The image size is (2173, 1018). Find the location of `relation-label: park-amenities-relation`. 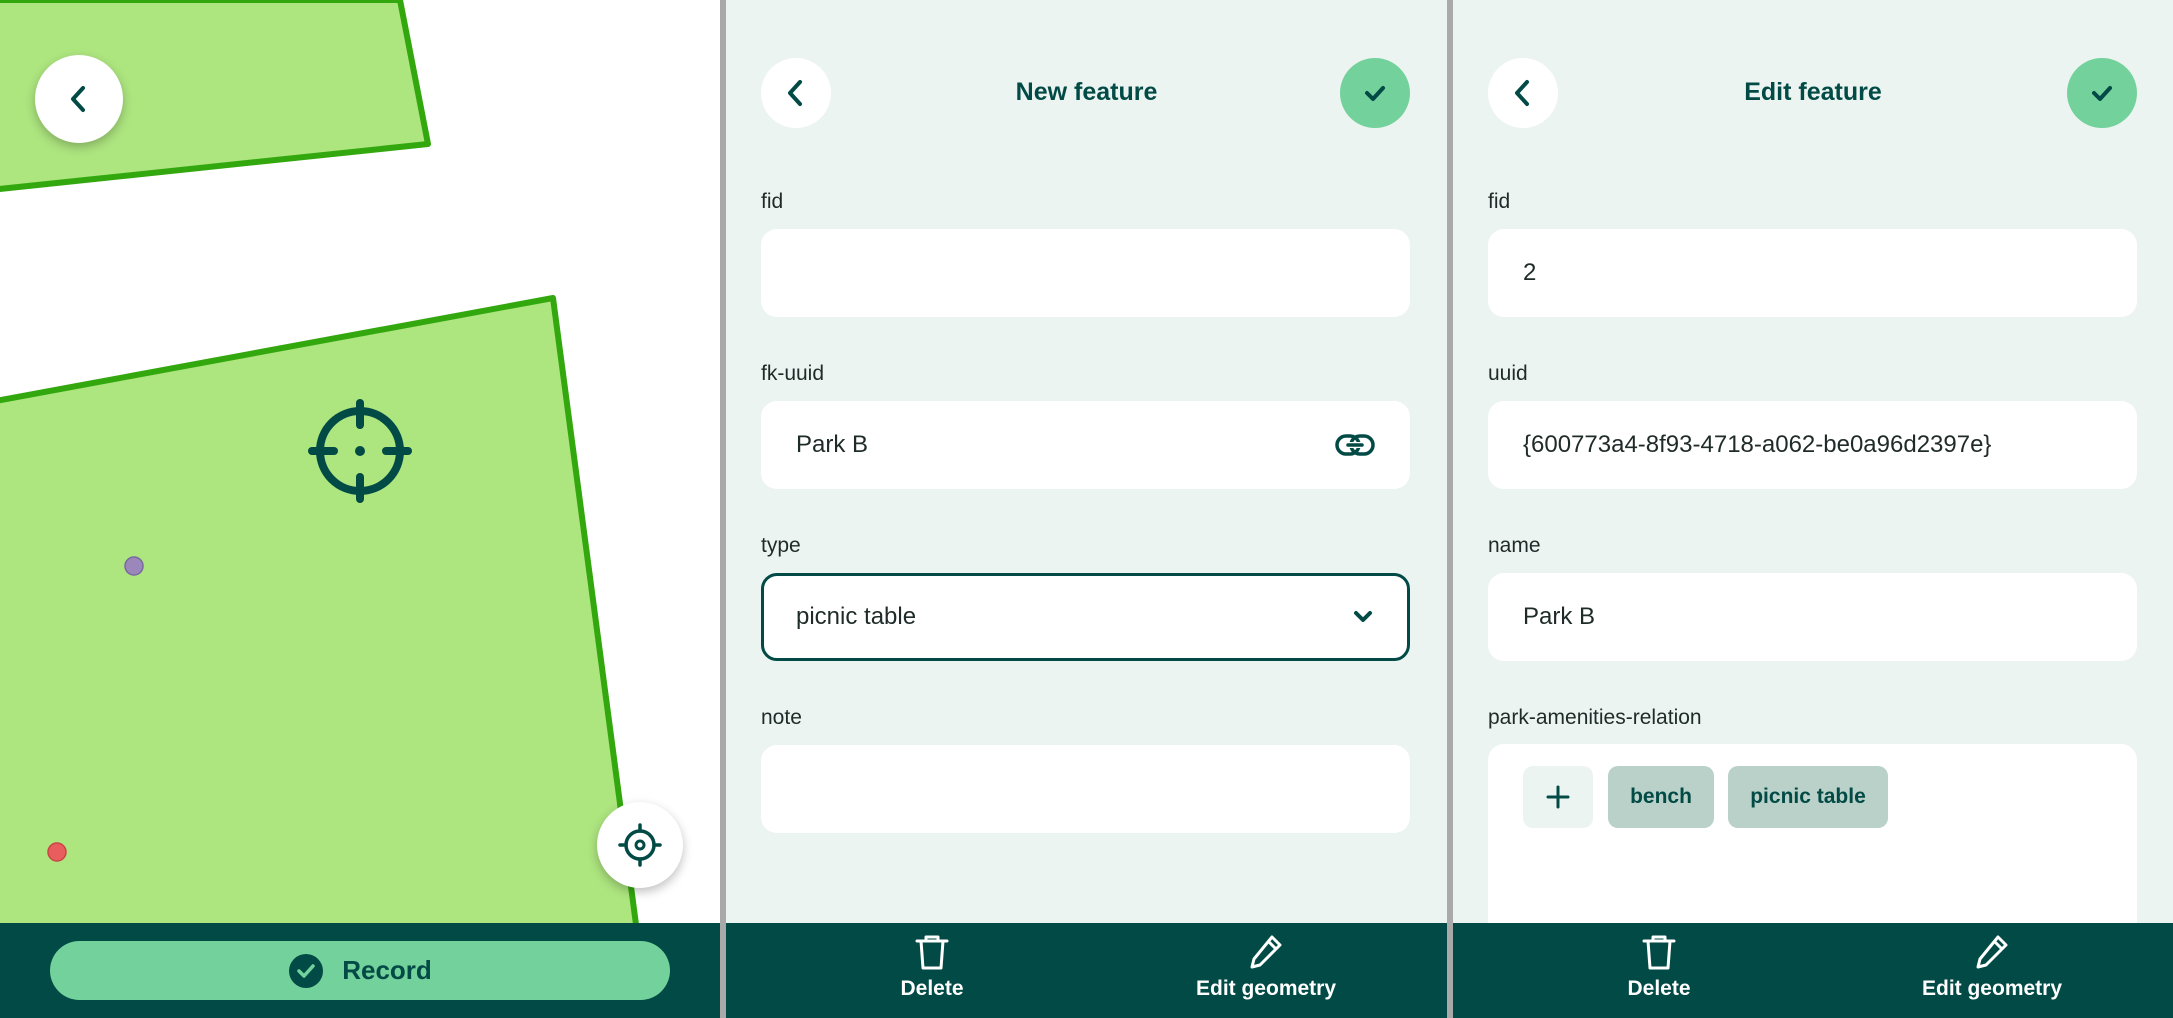

relation-label: park-amenities-relation is located at coordinates (1595, 717).